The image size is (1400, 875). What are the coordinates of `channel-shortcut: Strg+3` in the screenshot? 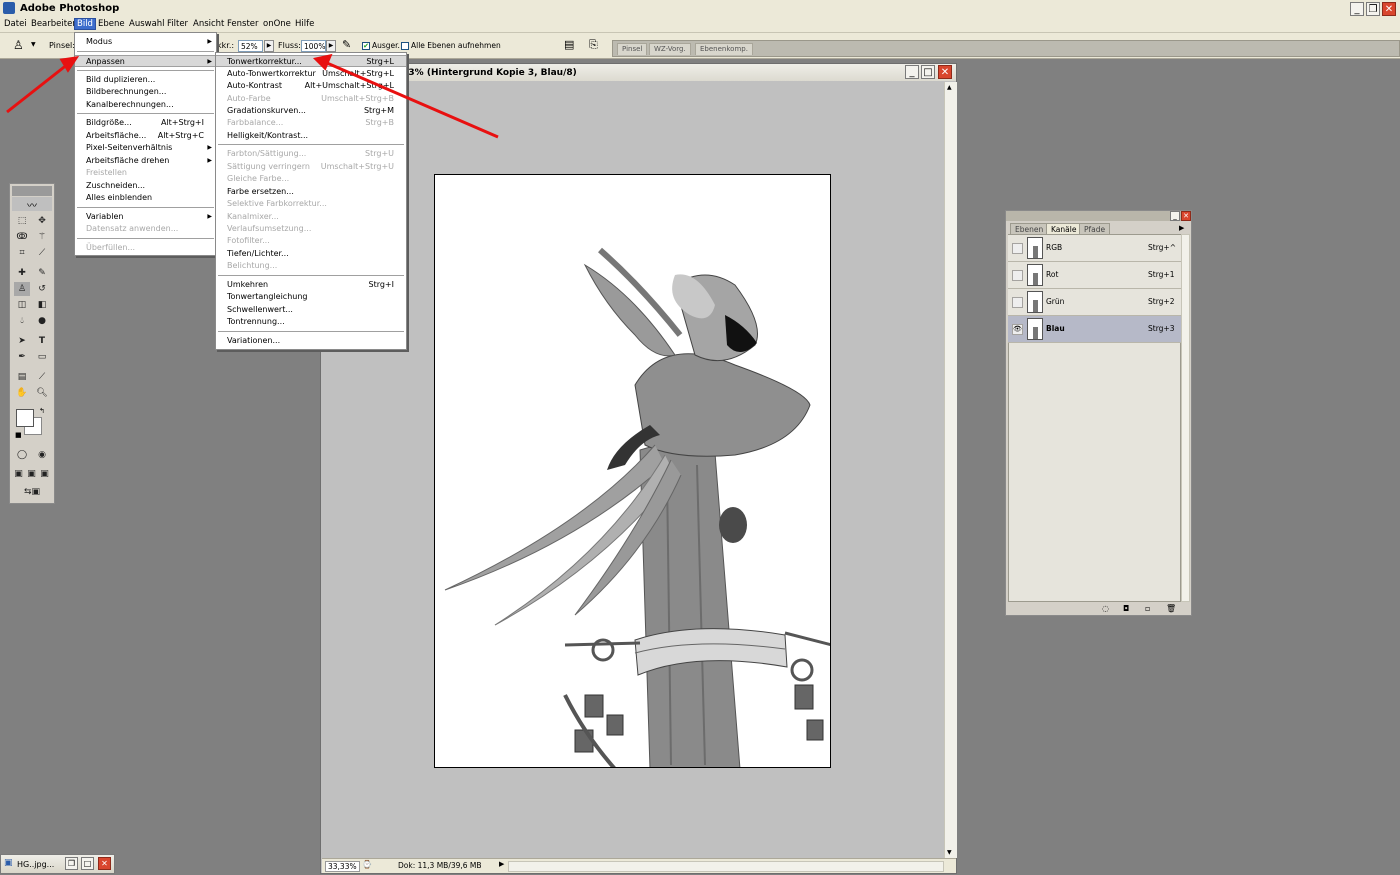 It's located at (1161, 328).